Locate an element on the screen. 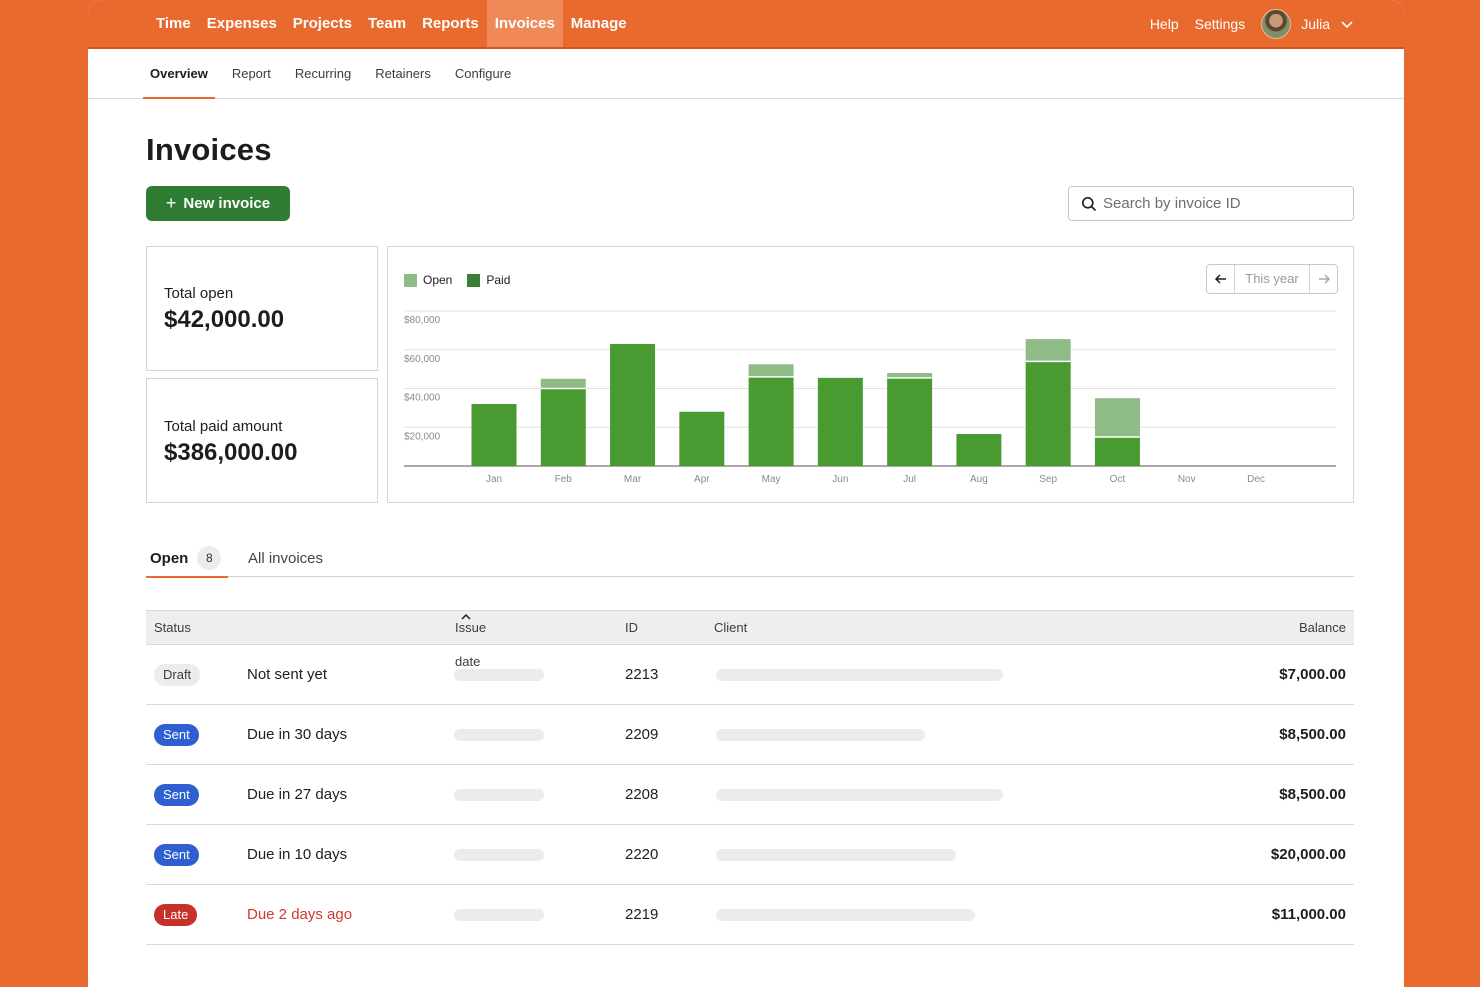  nav-manage: Manage is located at coordinates (599, 23).